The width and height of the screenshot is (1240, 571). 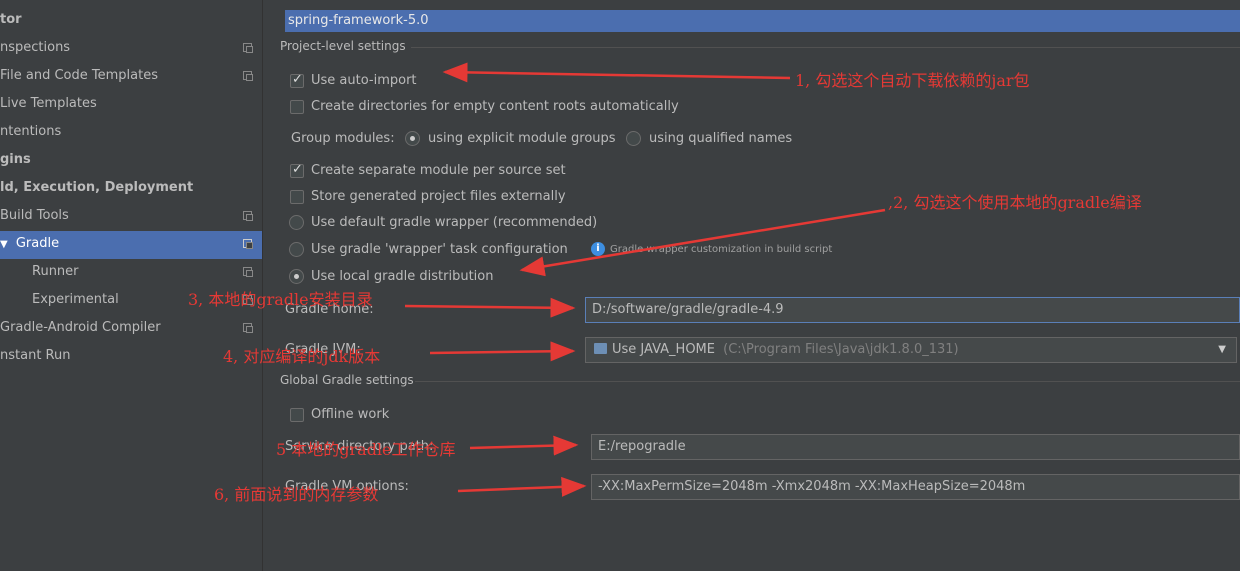 I want to click on annotation-5: 5 本地的gradle工作仓库, so click(x=366, y=449).